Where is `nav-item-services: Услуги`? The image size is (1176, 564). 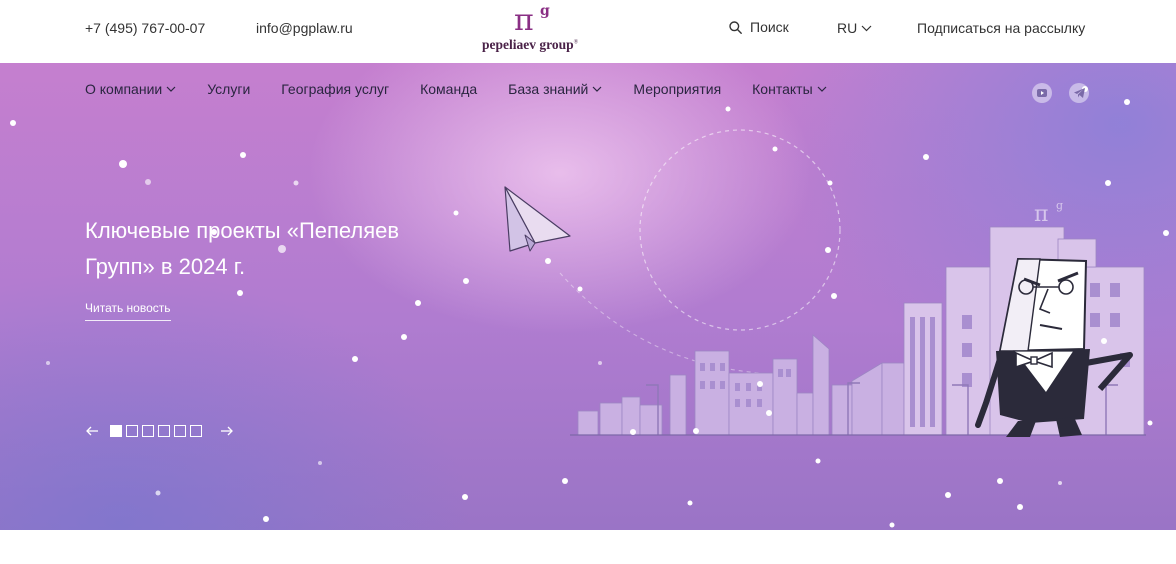 nav-item-services: Услуги is located at coordinates (228, 89).